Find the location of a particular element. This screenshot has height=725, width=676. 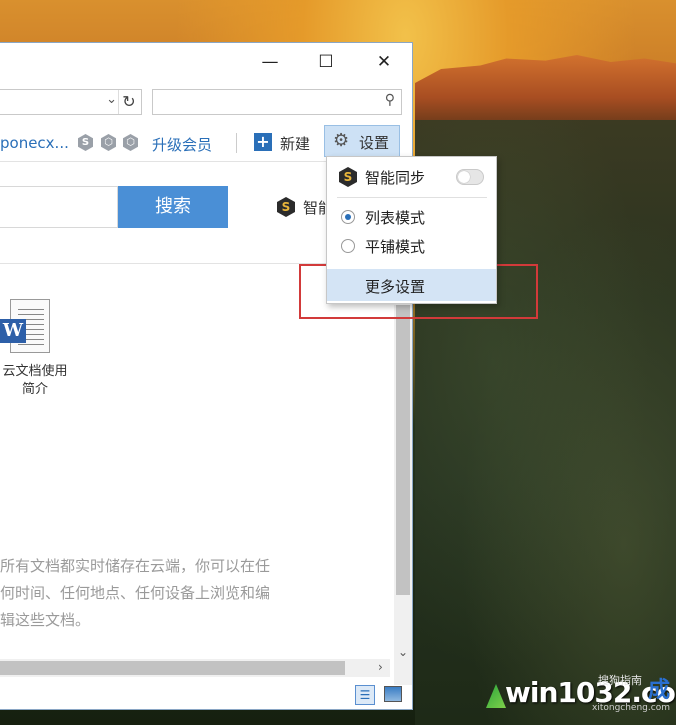

horizontal-scrollbar: › is located at coordinates (195, 668).